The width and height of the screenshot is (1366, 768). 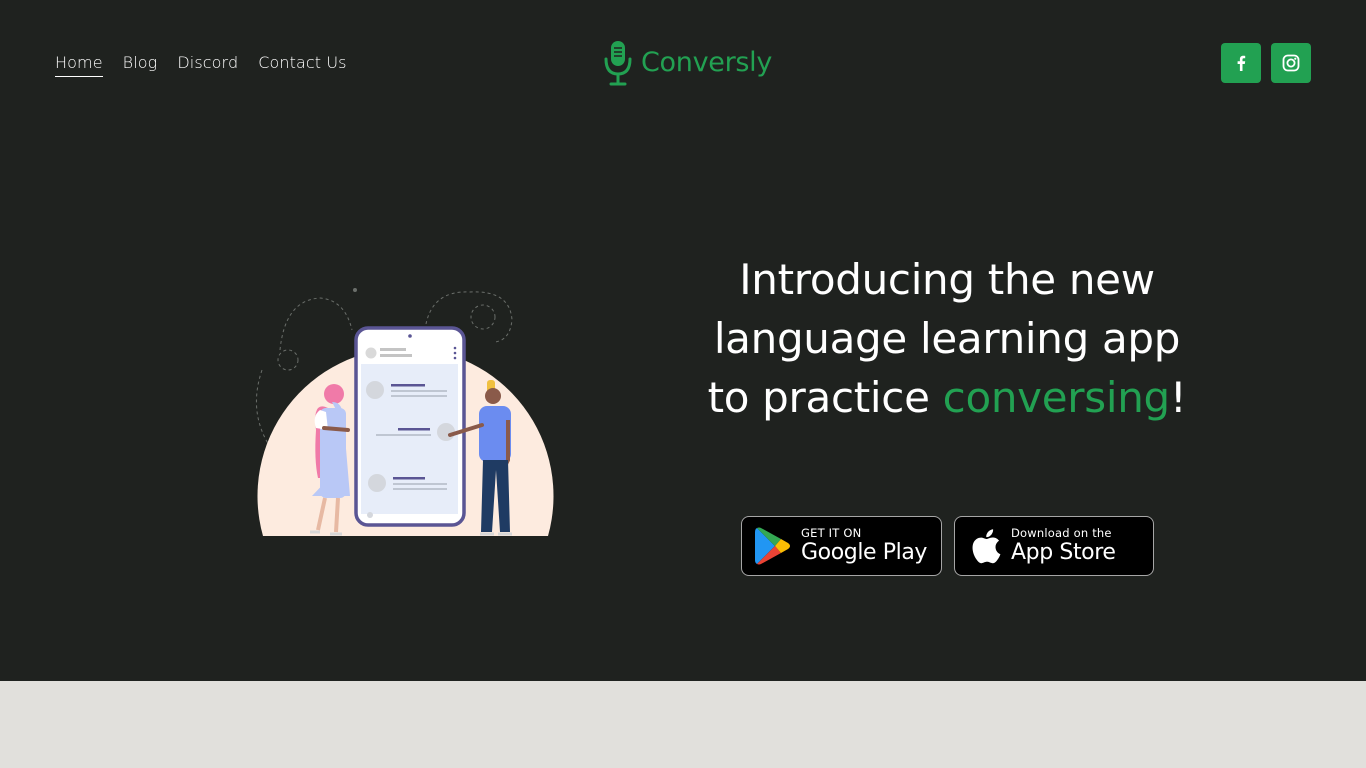 I want to click on apple-icon, so click(x=986, y=546).